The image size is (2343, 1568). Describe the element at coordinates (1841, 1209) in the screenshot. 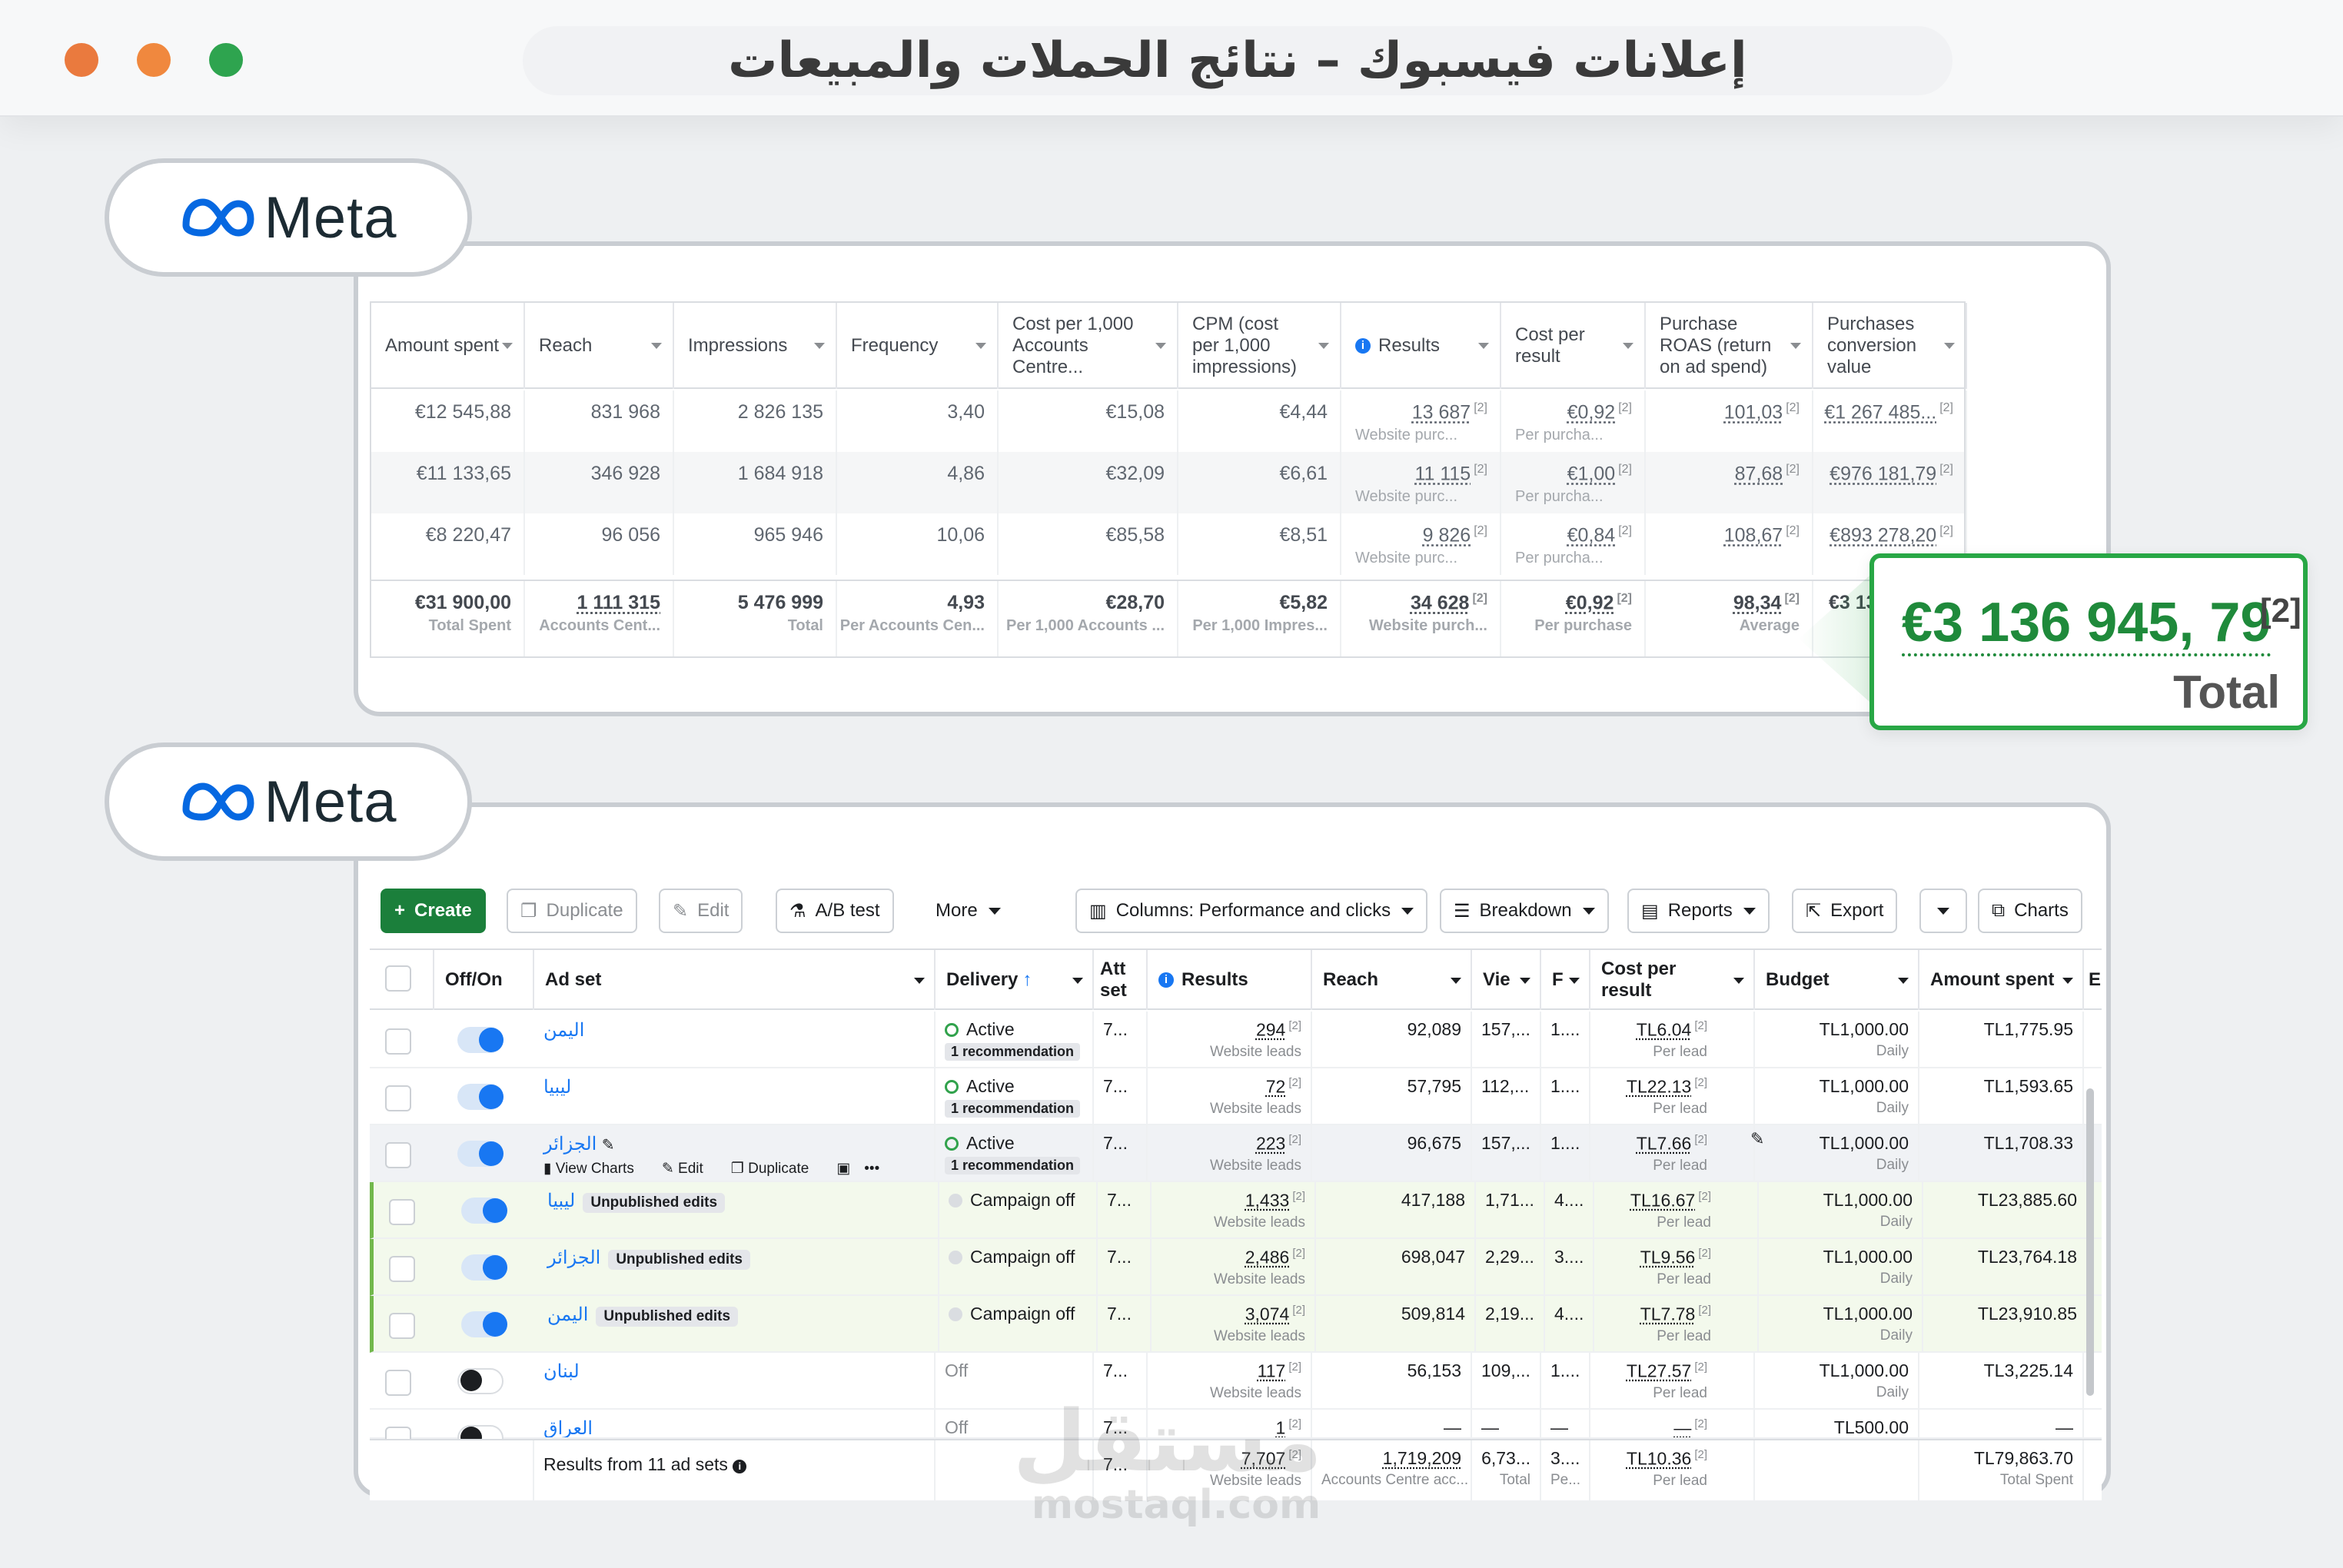

I see `budget-cell: TL1,000.00 Daily` at that location.